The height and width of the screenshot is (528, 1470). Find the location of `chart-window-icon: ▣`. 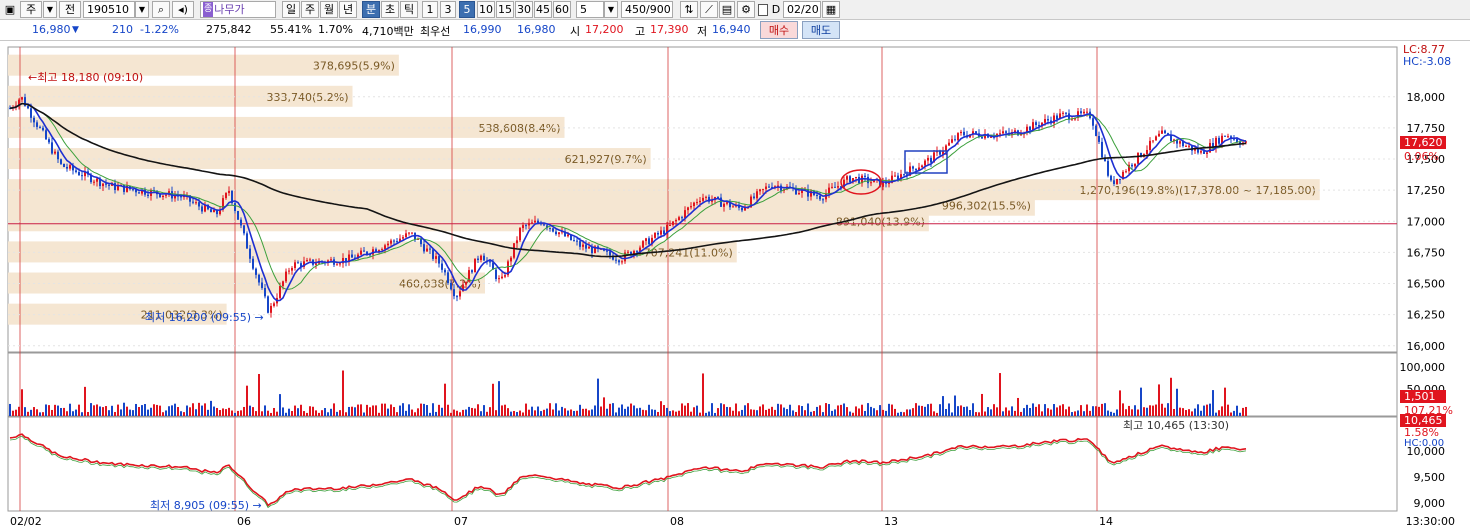

chart-window-icon: ▣ is located at coordinates (10, 9).